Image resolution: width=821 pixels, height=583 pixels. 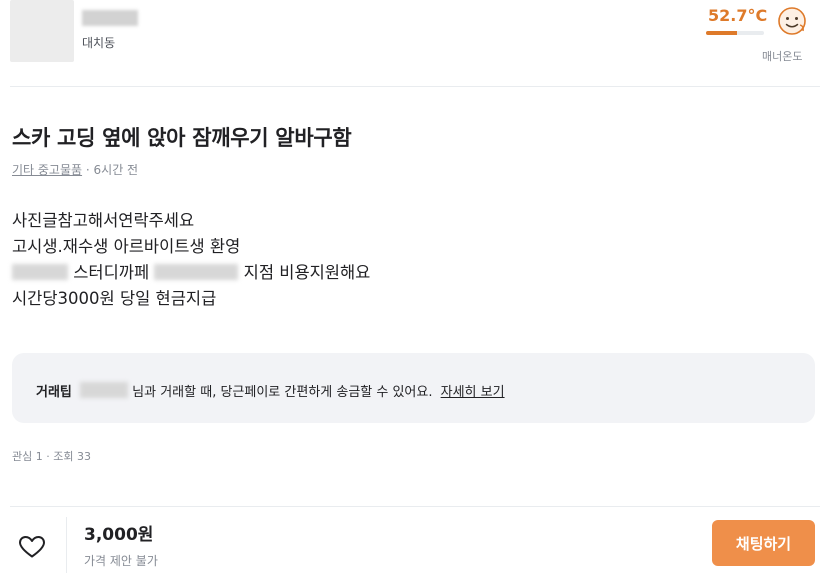 I want to click on post-meta: 기타 중고물품 · 6시간 전, so click(x=75, y=169).